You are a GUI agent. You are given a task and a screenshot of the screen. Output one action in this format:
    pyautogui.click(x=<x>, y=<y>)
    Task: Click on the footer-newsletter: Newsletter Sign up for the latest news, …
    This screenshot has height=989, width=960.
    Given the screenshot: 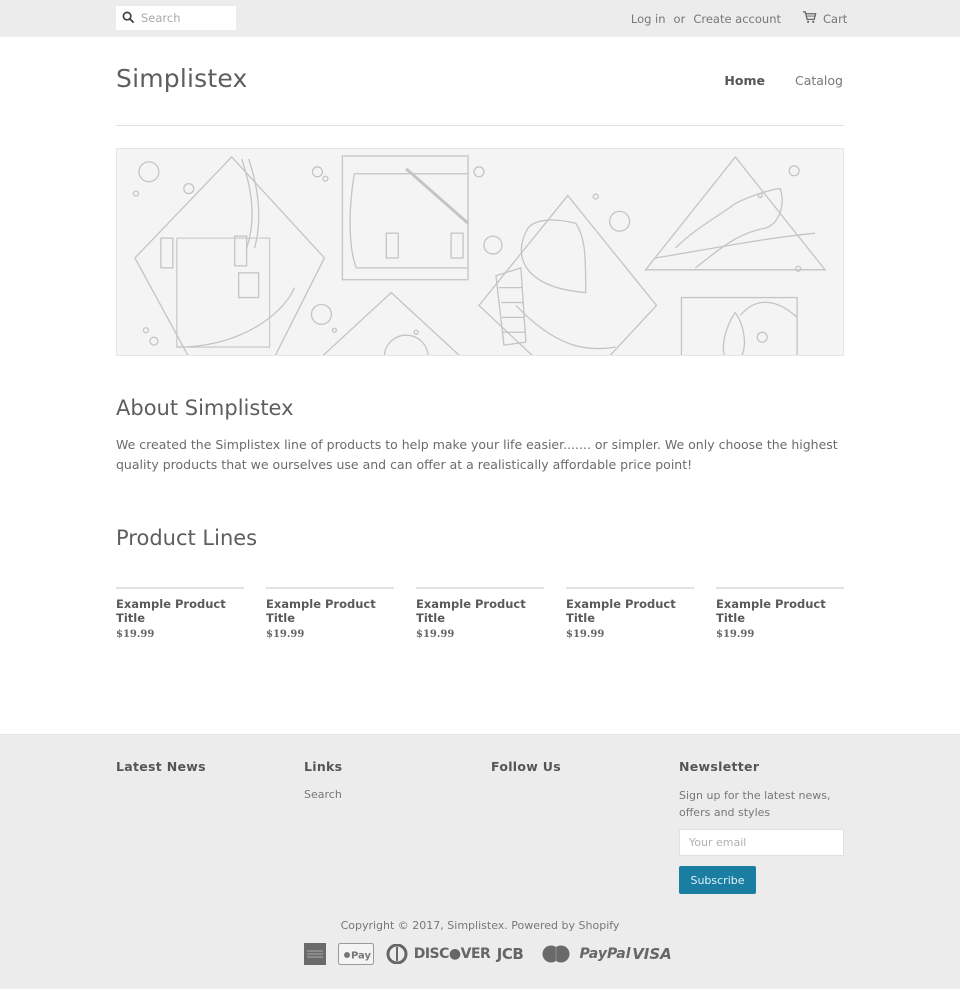 What is the action you would take?
    pyautogui.click(x=761, y=826)
    